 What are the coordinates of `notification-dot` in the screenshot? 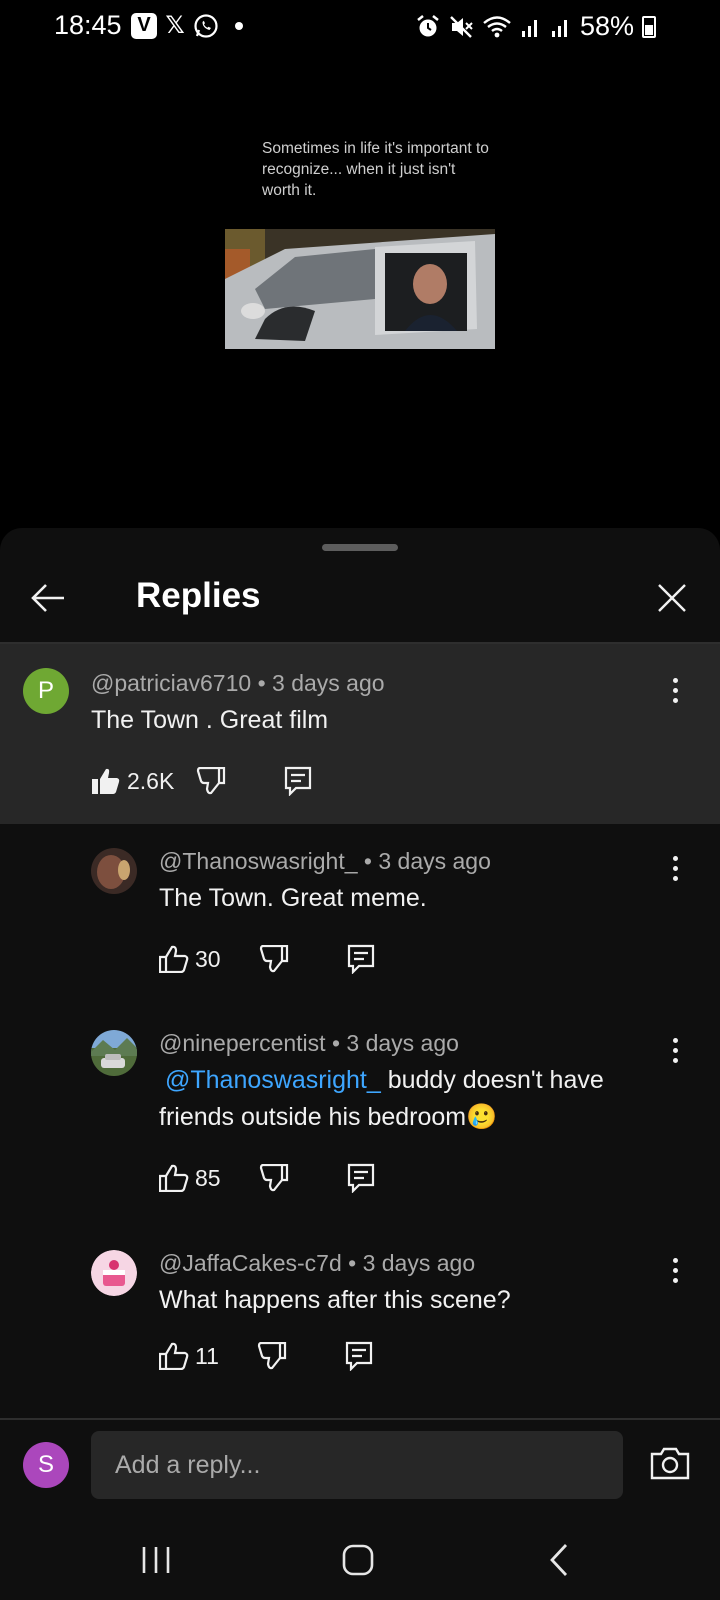 It's located at (239, 25).